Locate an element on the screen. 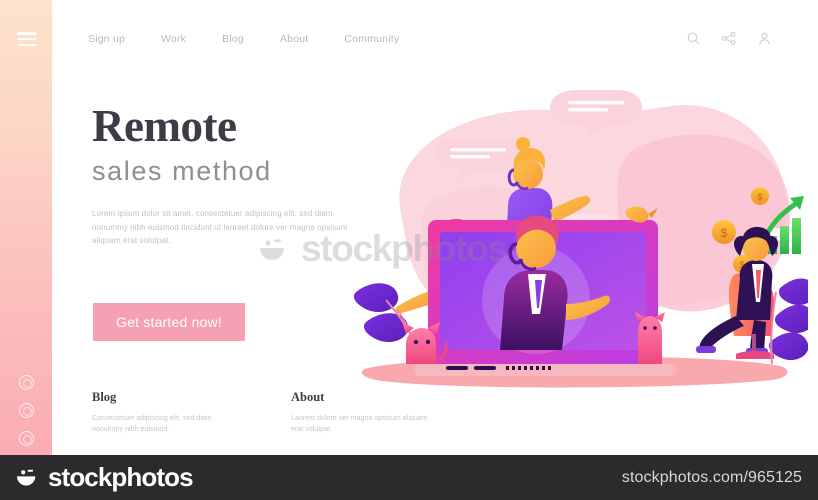 The height and width of the screenshot is (500, 818). plant-right is located at coordinates (788, 321).